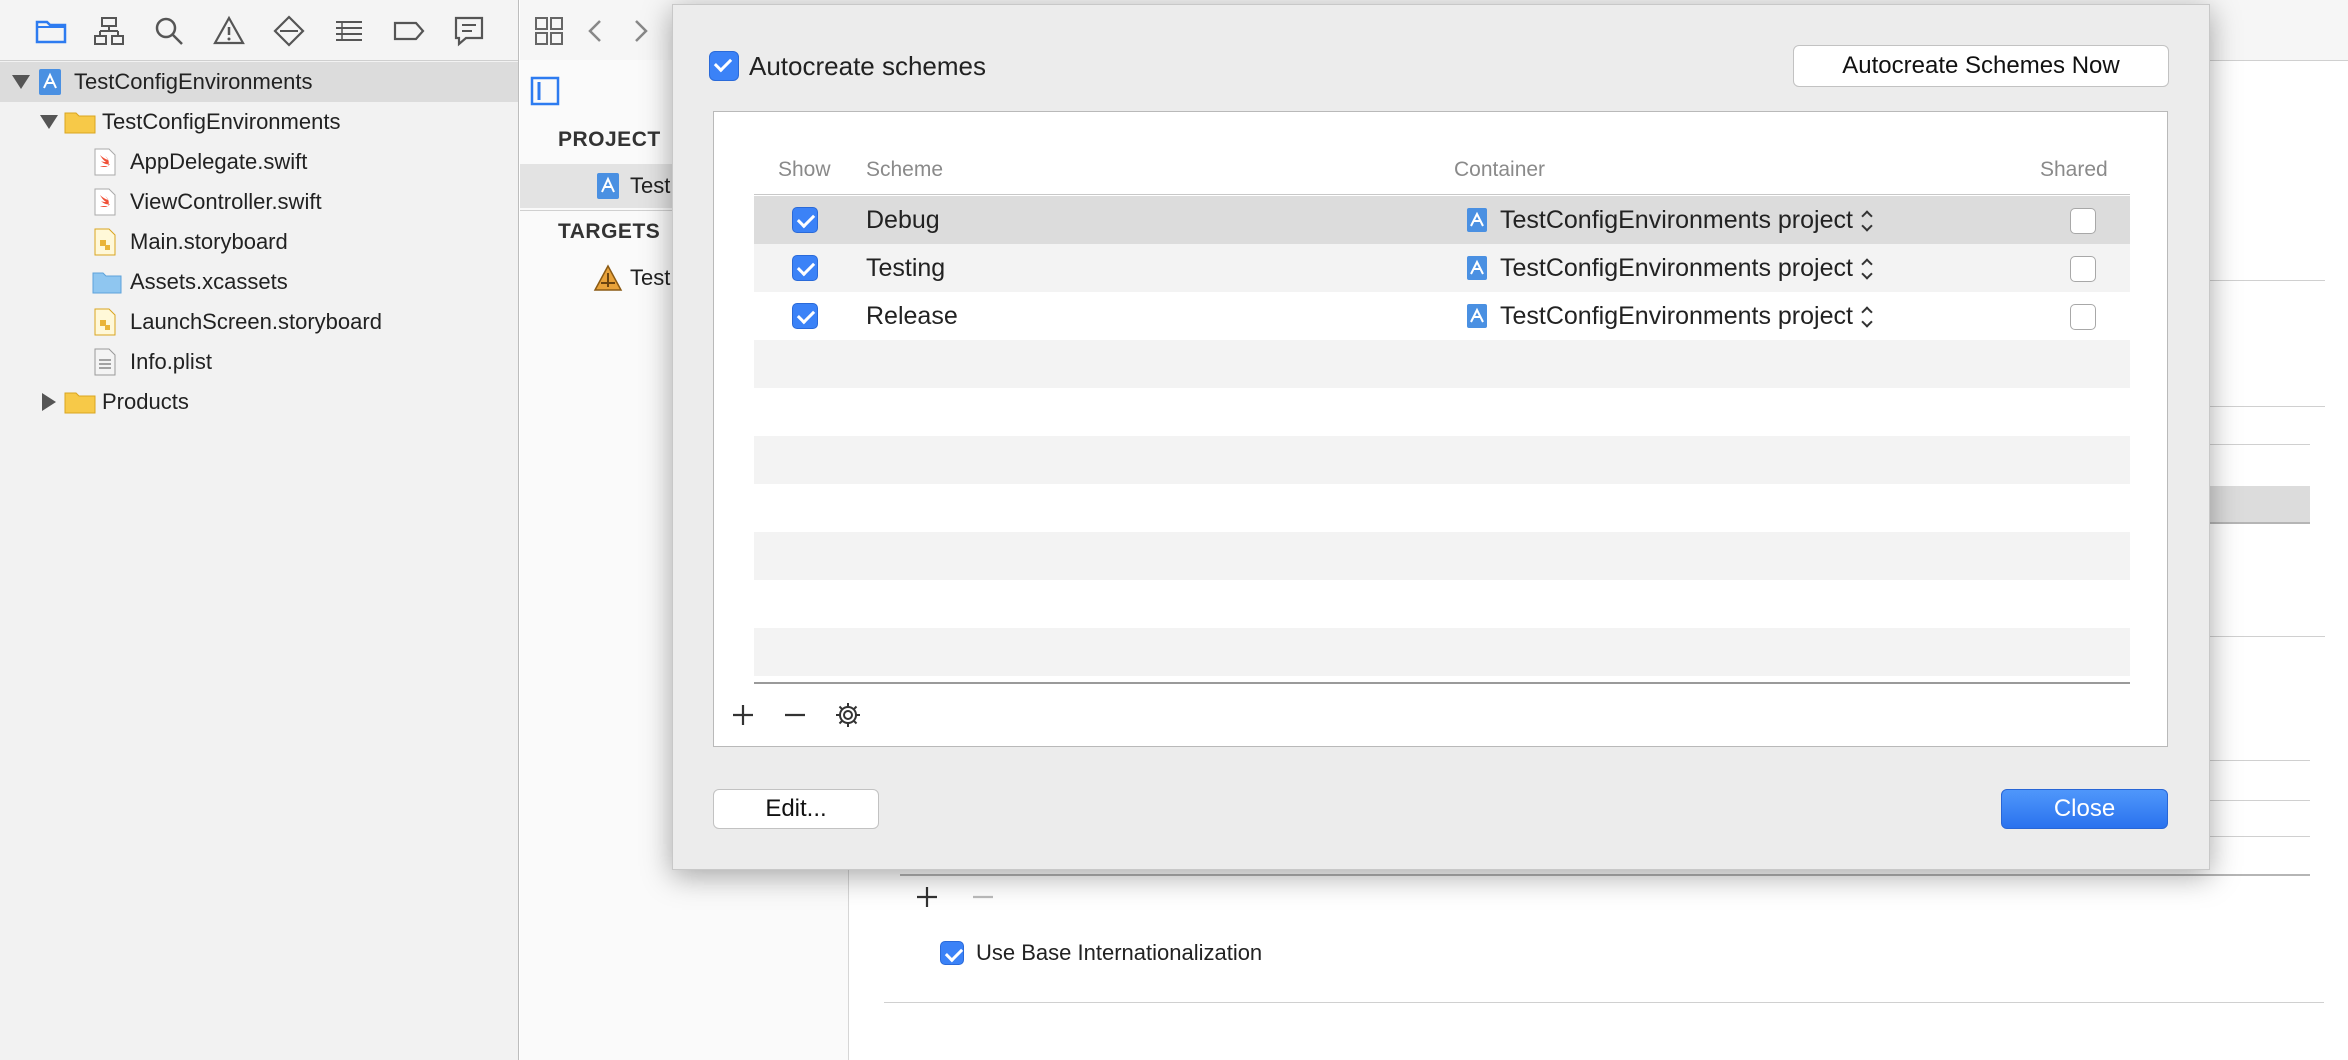 The height and width of the screenshot is (1060, 2348). I want to click on folder-icon, so click(51, 31).